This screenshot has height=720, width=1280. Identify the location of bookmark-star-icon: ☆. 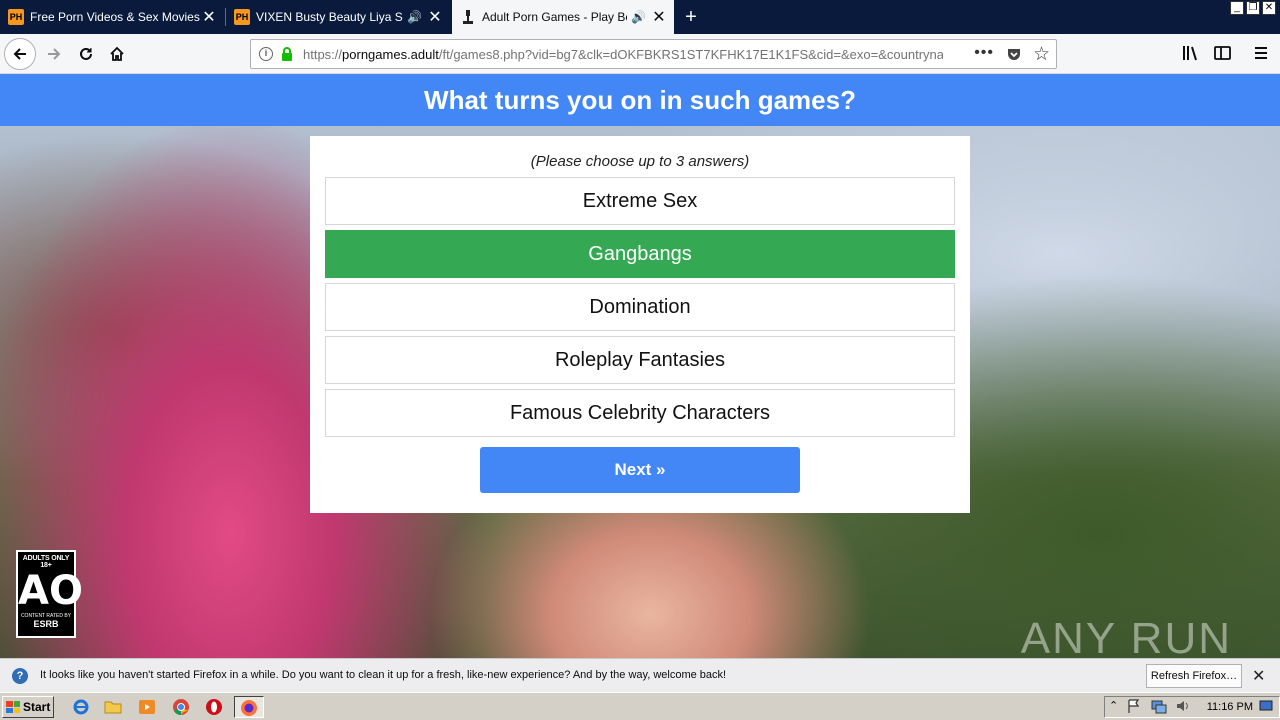
(1041, 54).